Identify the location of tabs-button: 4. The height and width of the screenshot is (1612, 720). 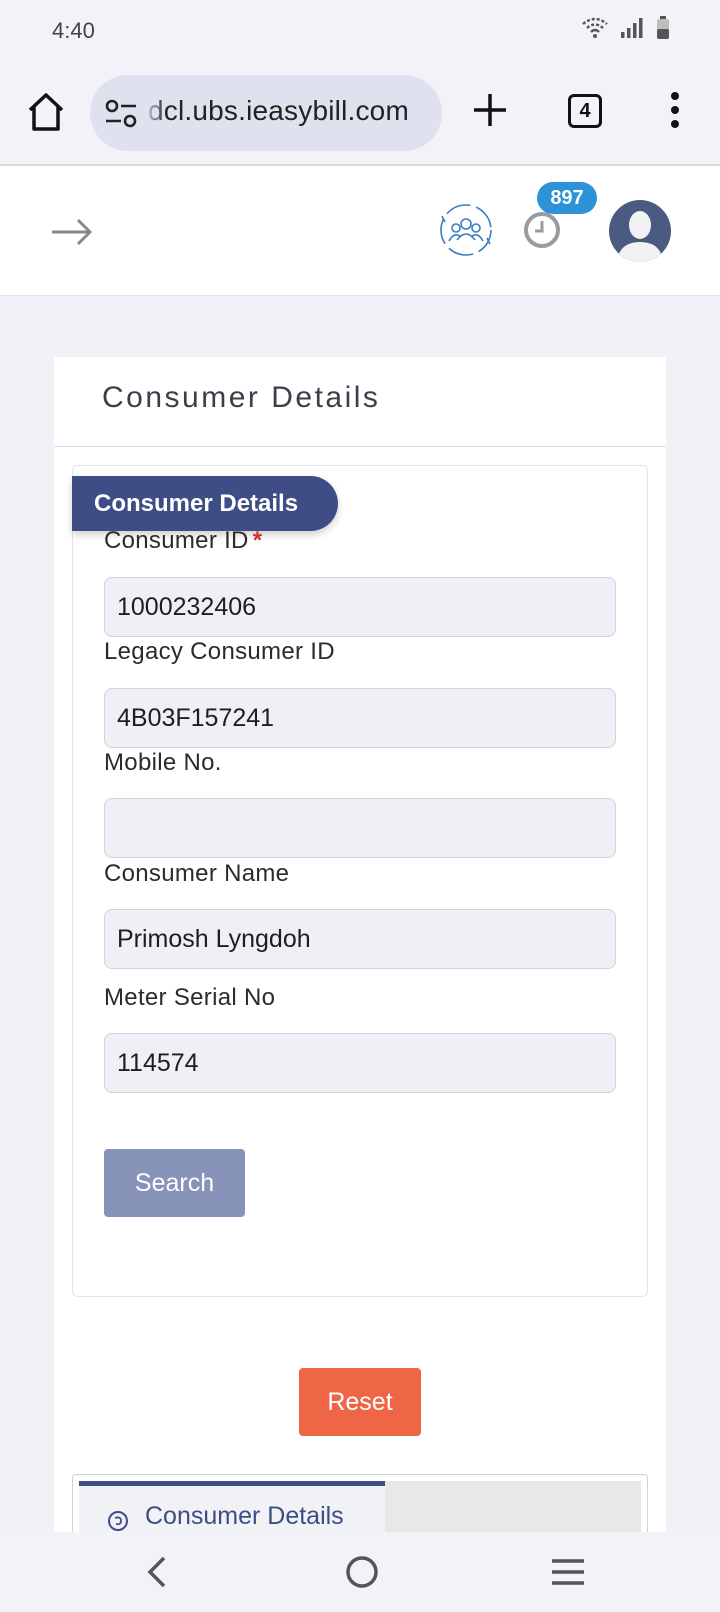
(585, 111).